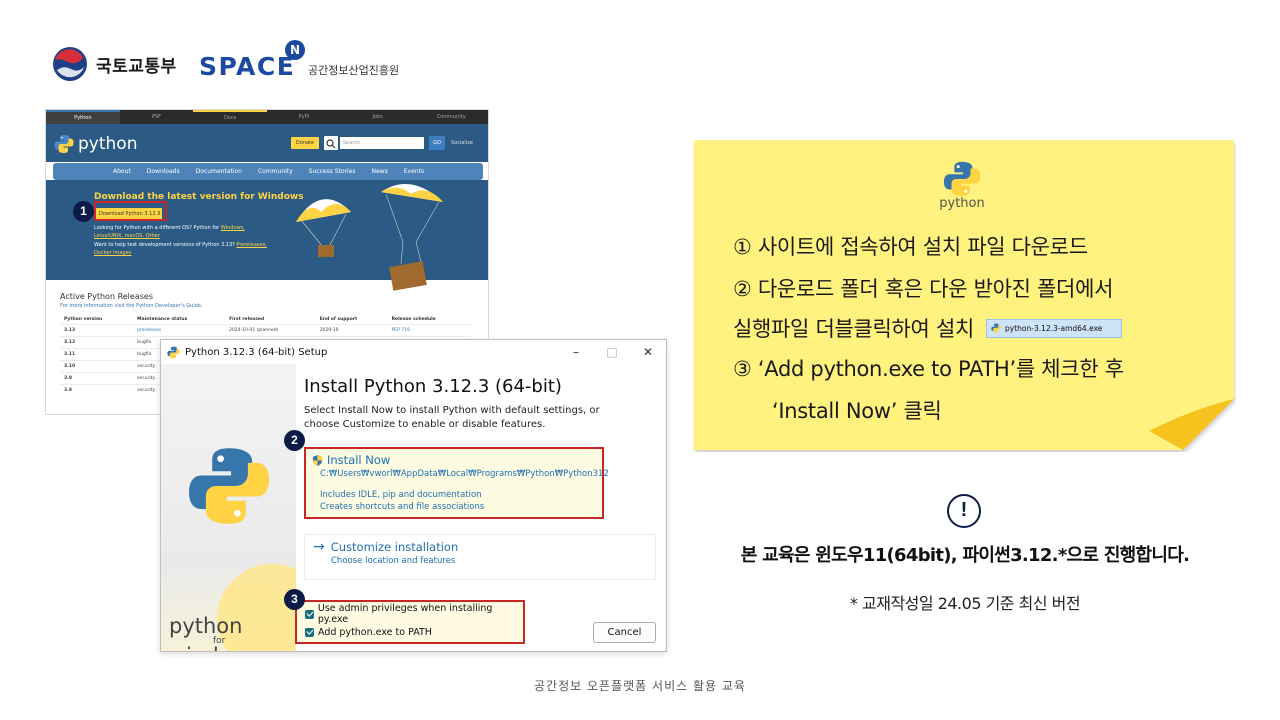 Image resolution: width=1280 pixels, height=720 pixels. I want to click on hero-line-os-links: Linux/UNIX, macOS, Other, so click(127, 236).